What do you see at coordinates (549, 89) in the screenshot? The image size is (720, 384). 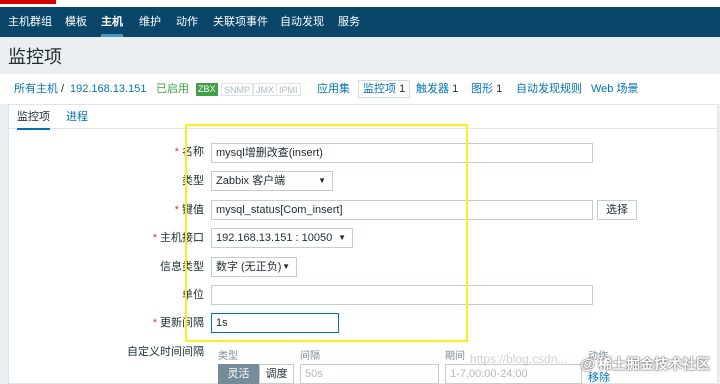 I see `breadcrumb-discovery-rules: 自动发现规则` at bounding box center [549, 89].